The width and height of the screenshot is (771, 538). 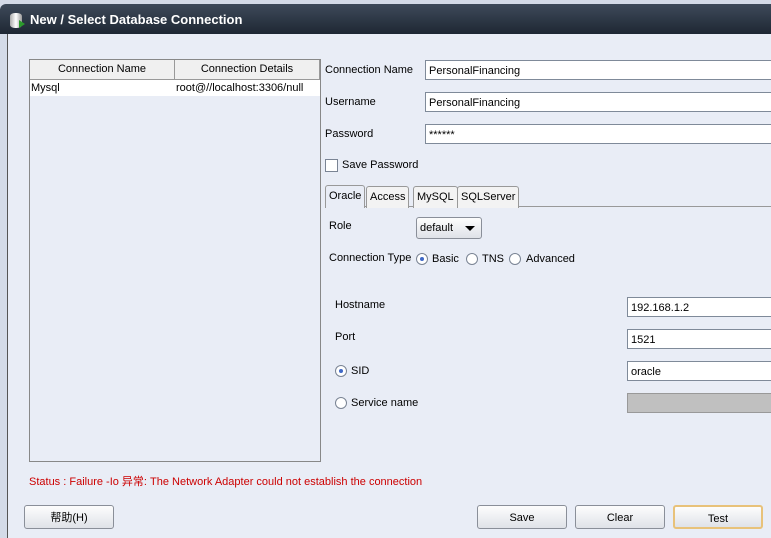 What do you see at coordinates (341, 371) in the screenshot?
I see `sid-radio` at bounding box center [341, 371].